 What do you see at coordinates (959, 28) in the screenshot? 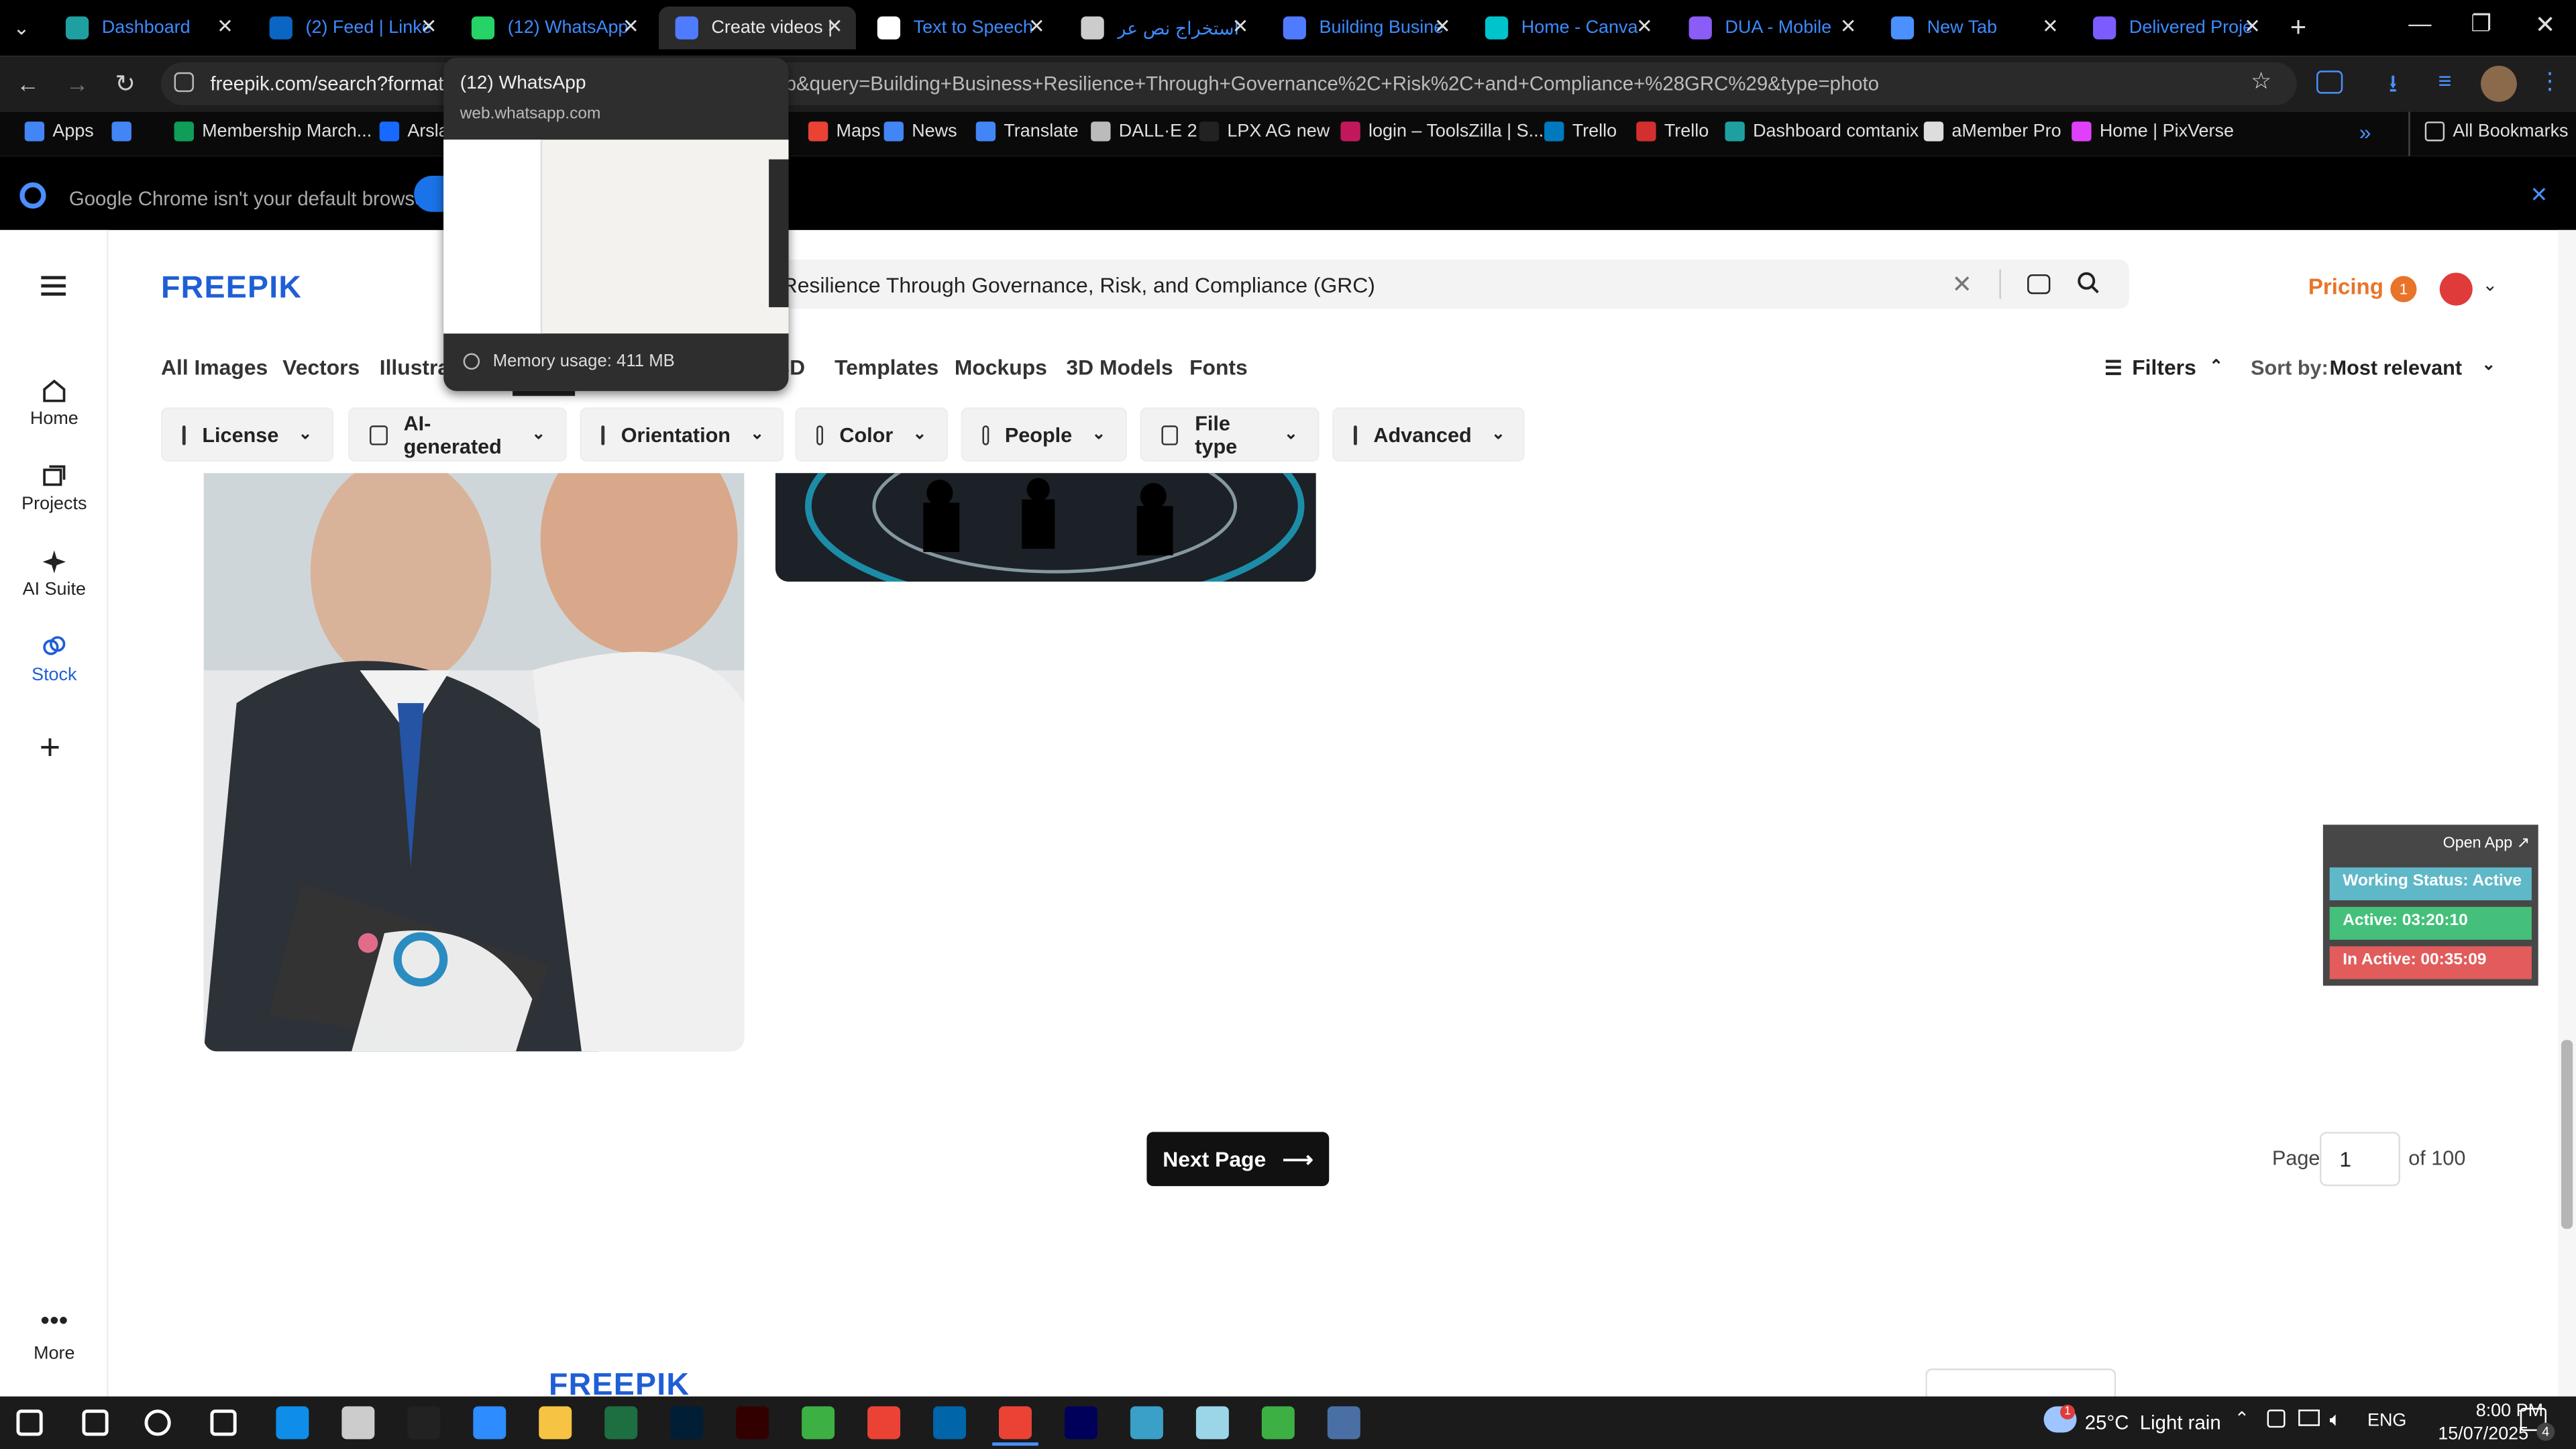
I see `browser-tab: Text to Speech ✕` at bounding box center [959, 28].